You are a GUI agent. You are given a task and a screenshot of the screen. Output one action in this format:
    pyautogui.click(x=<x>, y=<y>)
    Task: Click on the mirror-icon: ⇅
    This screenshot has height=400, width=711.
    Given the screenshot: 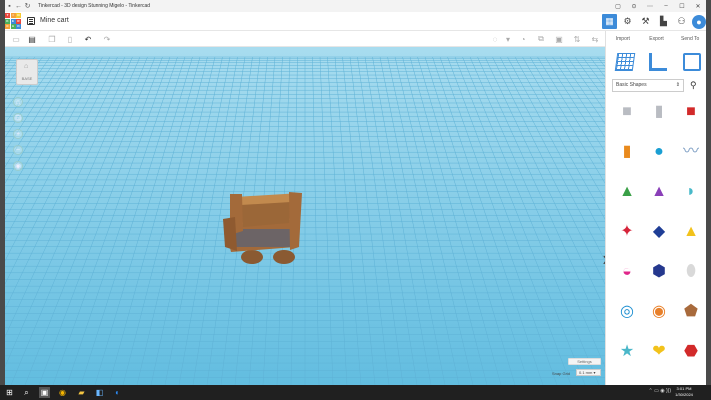 What is the action you would take?
    pyautogui.click(x=577, y=39)
    